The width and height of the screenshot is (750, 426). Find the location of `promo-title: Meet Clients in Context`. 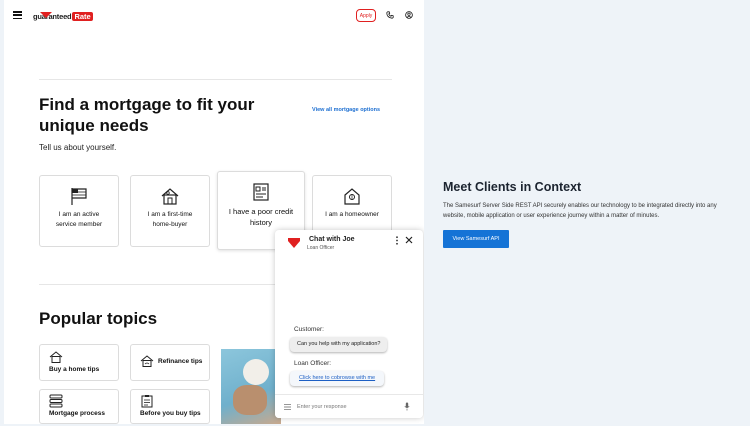

promo-title: Meet Clients in Context is located at coordinates (512, 187).